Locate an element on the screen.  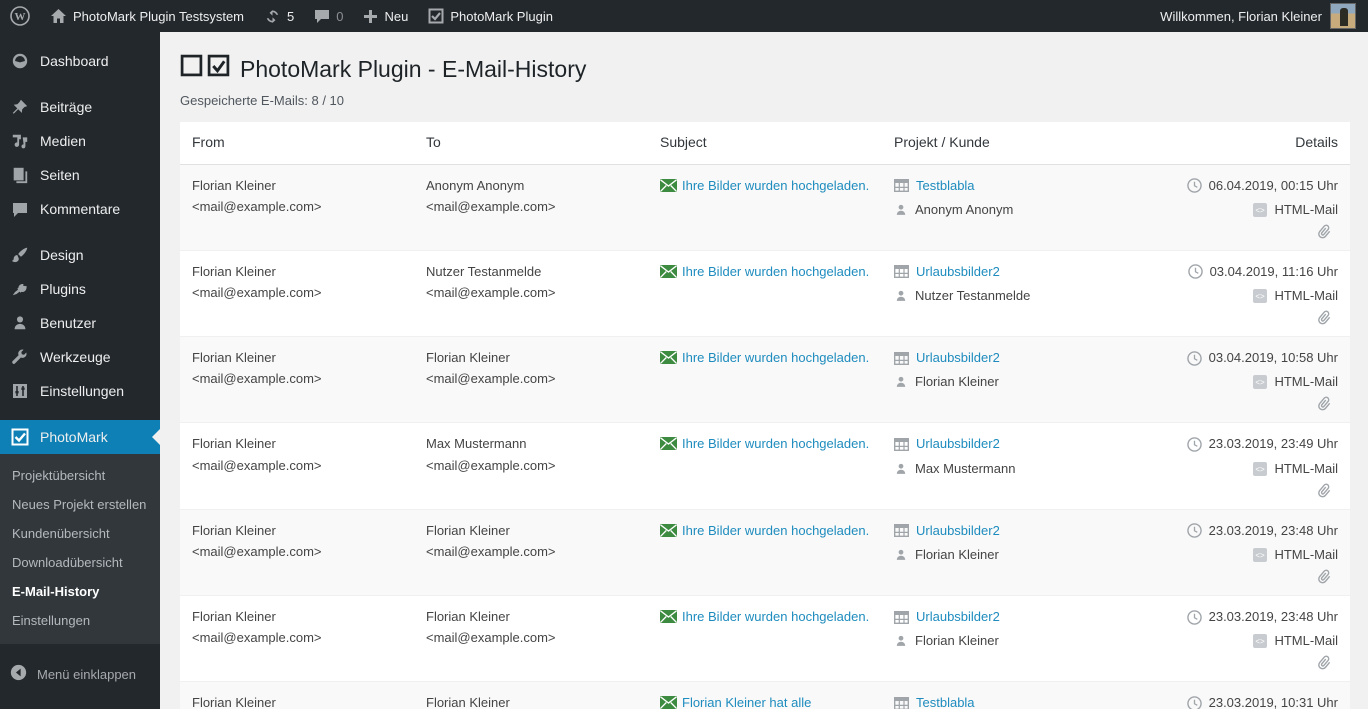
site-name-link: PhotoMark Plugin Testsystem is located at coordinates (147, 16).